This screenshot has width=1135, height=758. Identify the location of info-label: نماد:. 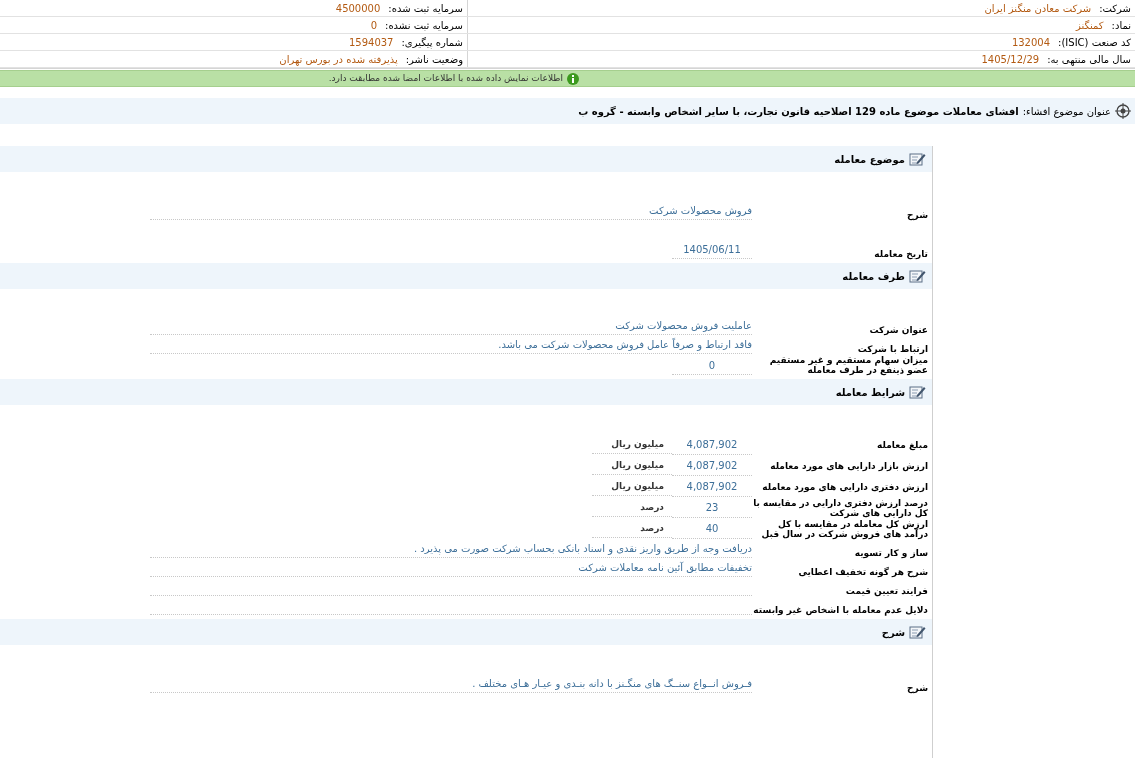
(1121, 25).